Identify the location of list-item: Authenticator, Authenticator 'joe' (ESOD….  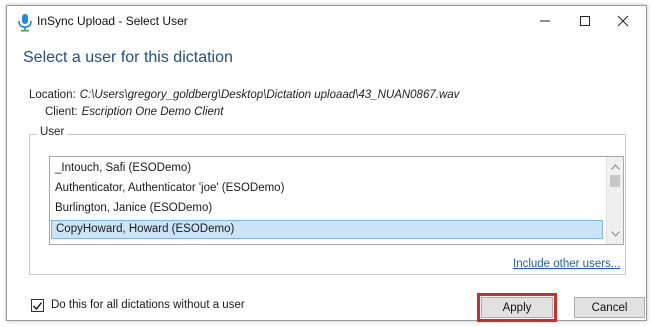
(327, 188).